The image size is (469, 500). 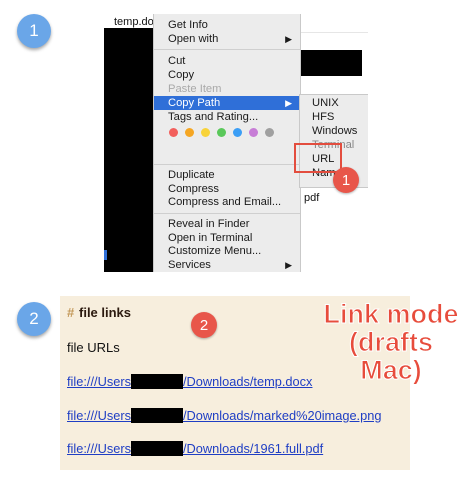 I want to click on menu-item-services: Services ▶, so click(x=227, y=265).